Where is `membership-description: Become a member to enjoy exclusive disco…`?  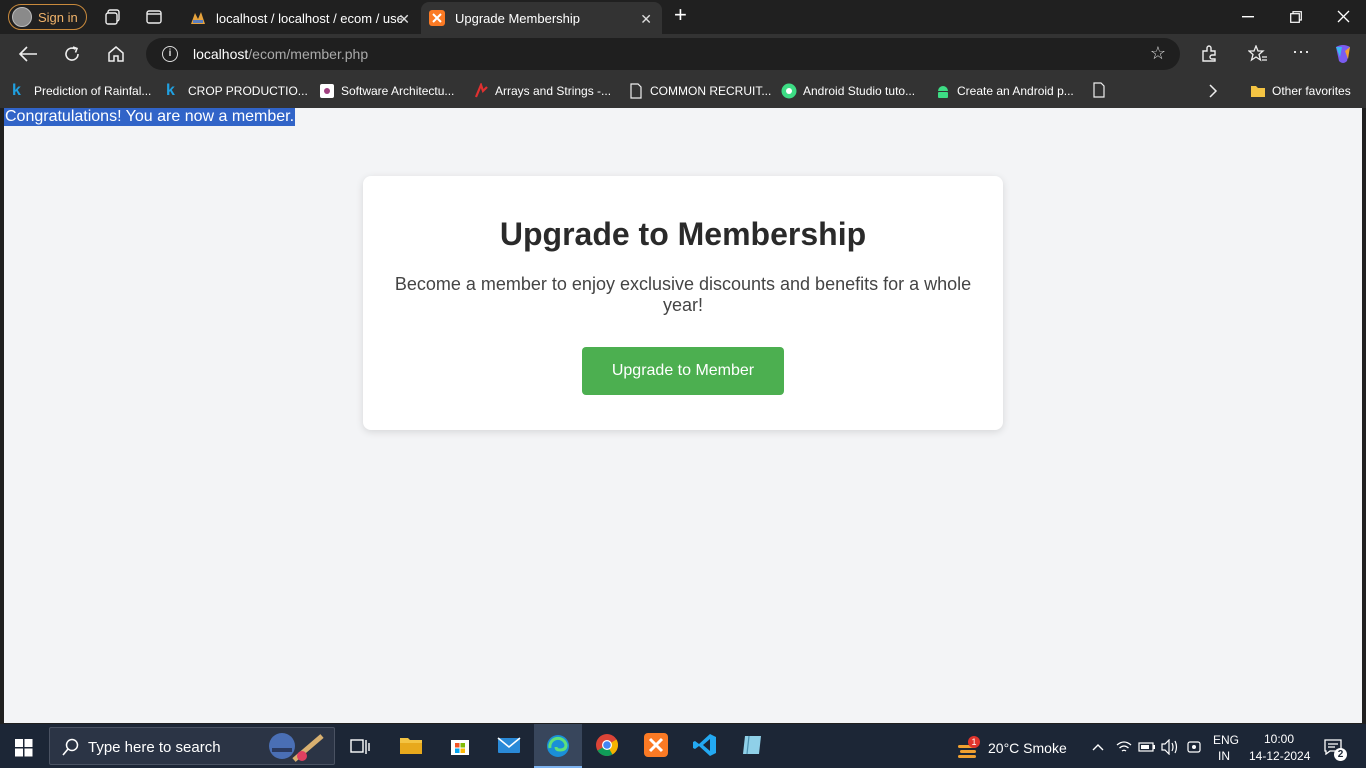
membership-description: Become a member to enjoy exclusive disco… is located at coordinates (683, 294).